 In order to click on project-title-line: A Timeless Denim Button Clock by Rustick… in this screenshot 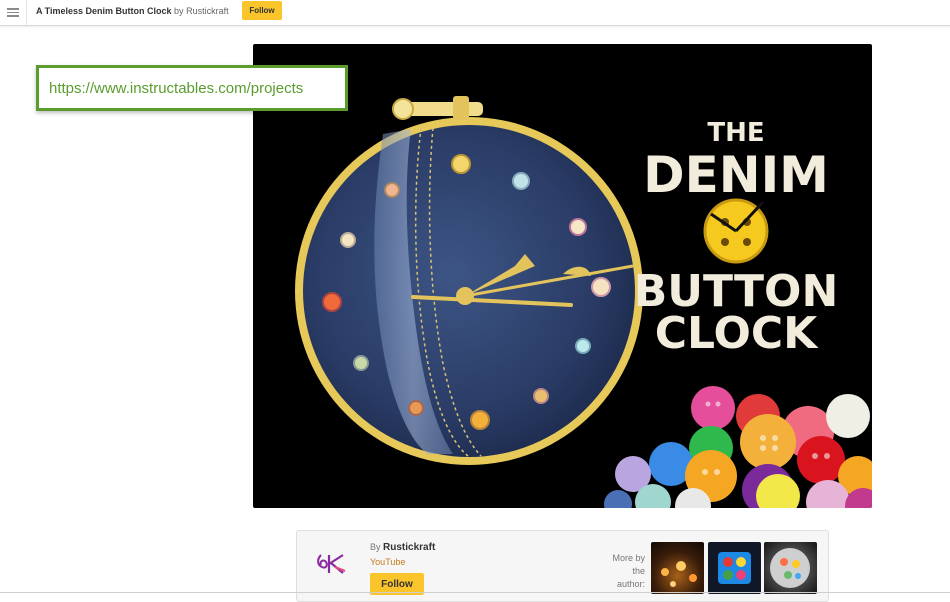, I will do `click(132, 11)`.